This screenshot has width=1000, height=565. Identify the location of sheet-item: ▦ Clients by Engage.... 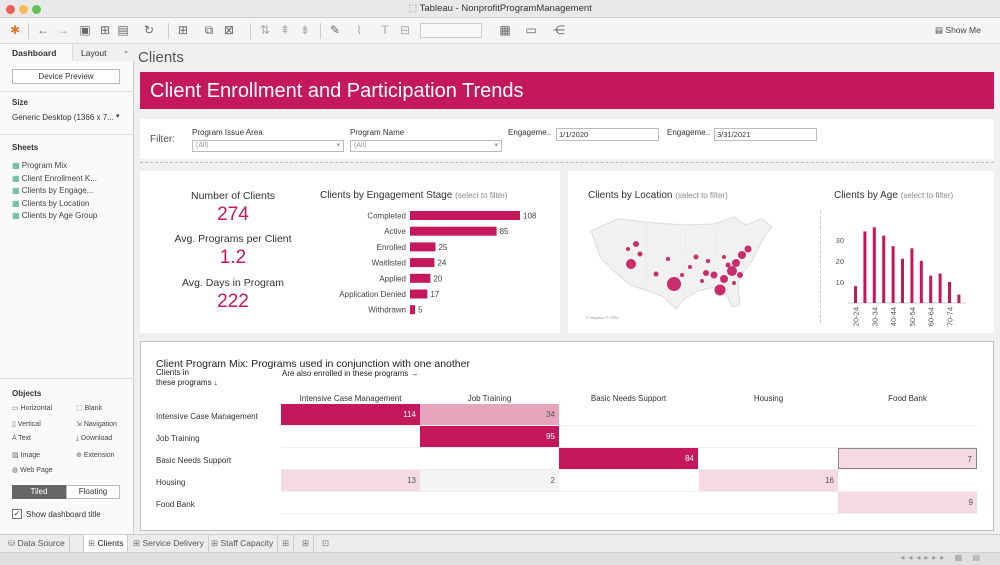
(52, 190).